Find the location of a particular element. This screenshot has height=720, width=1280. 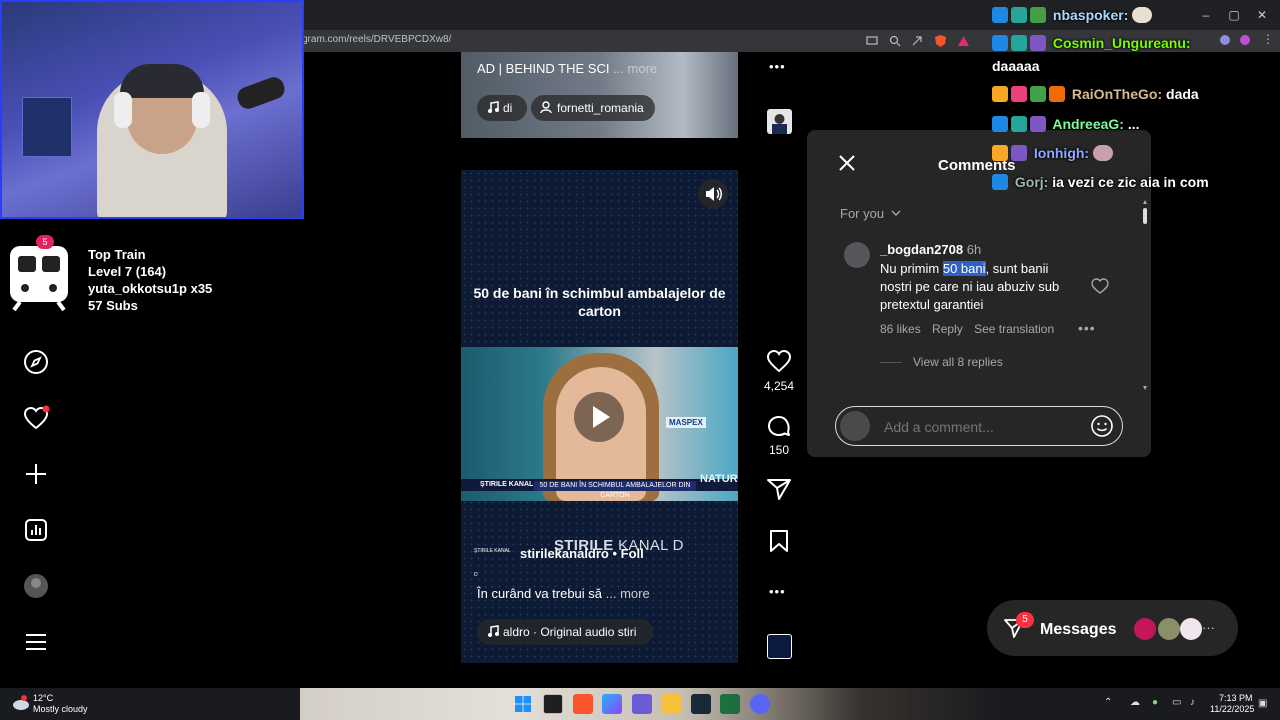

comment-options-button: ••• is located at coordinates (1087, 328).